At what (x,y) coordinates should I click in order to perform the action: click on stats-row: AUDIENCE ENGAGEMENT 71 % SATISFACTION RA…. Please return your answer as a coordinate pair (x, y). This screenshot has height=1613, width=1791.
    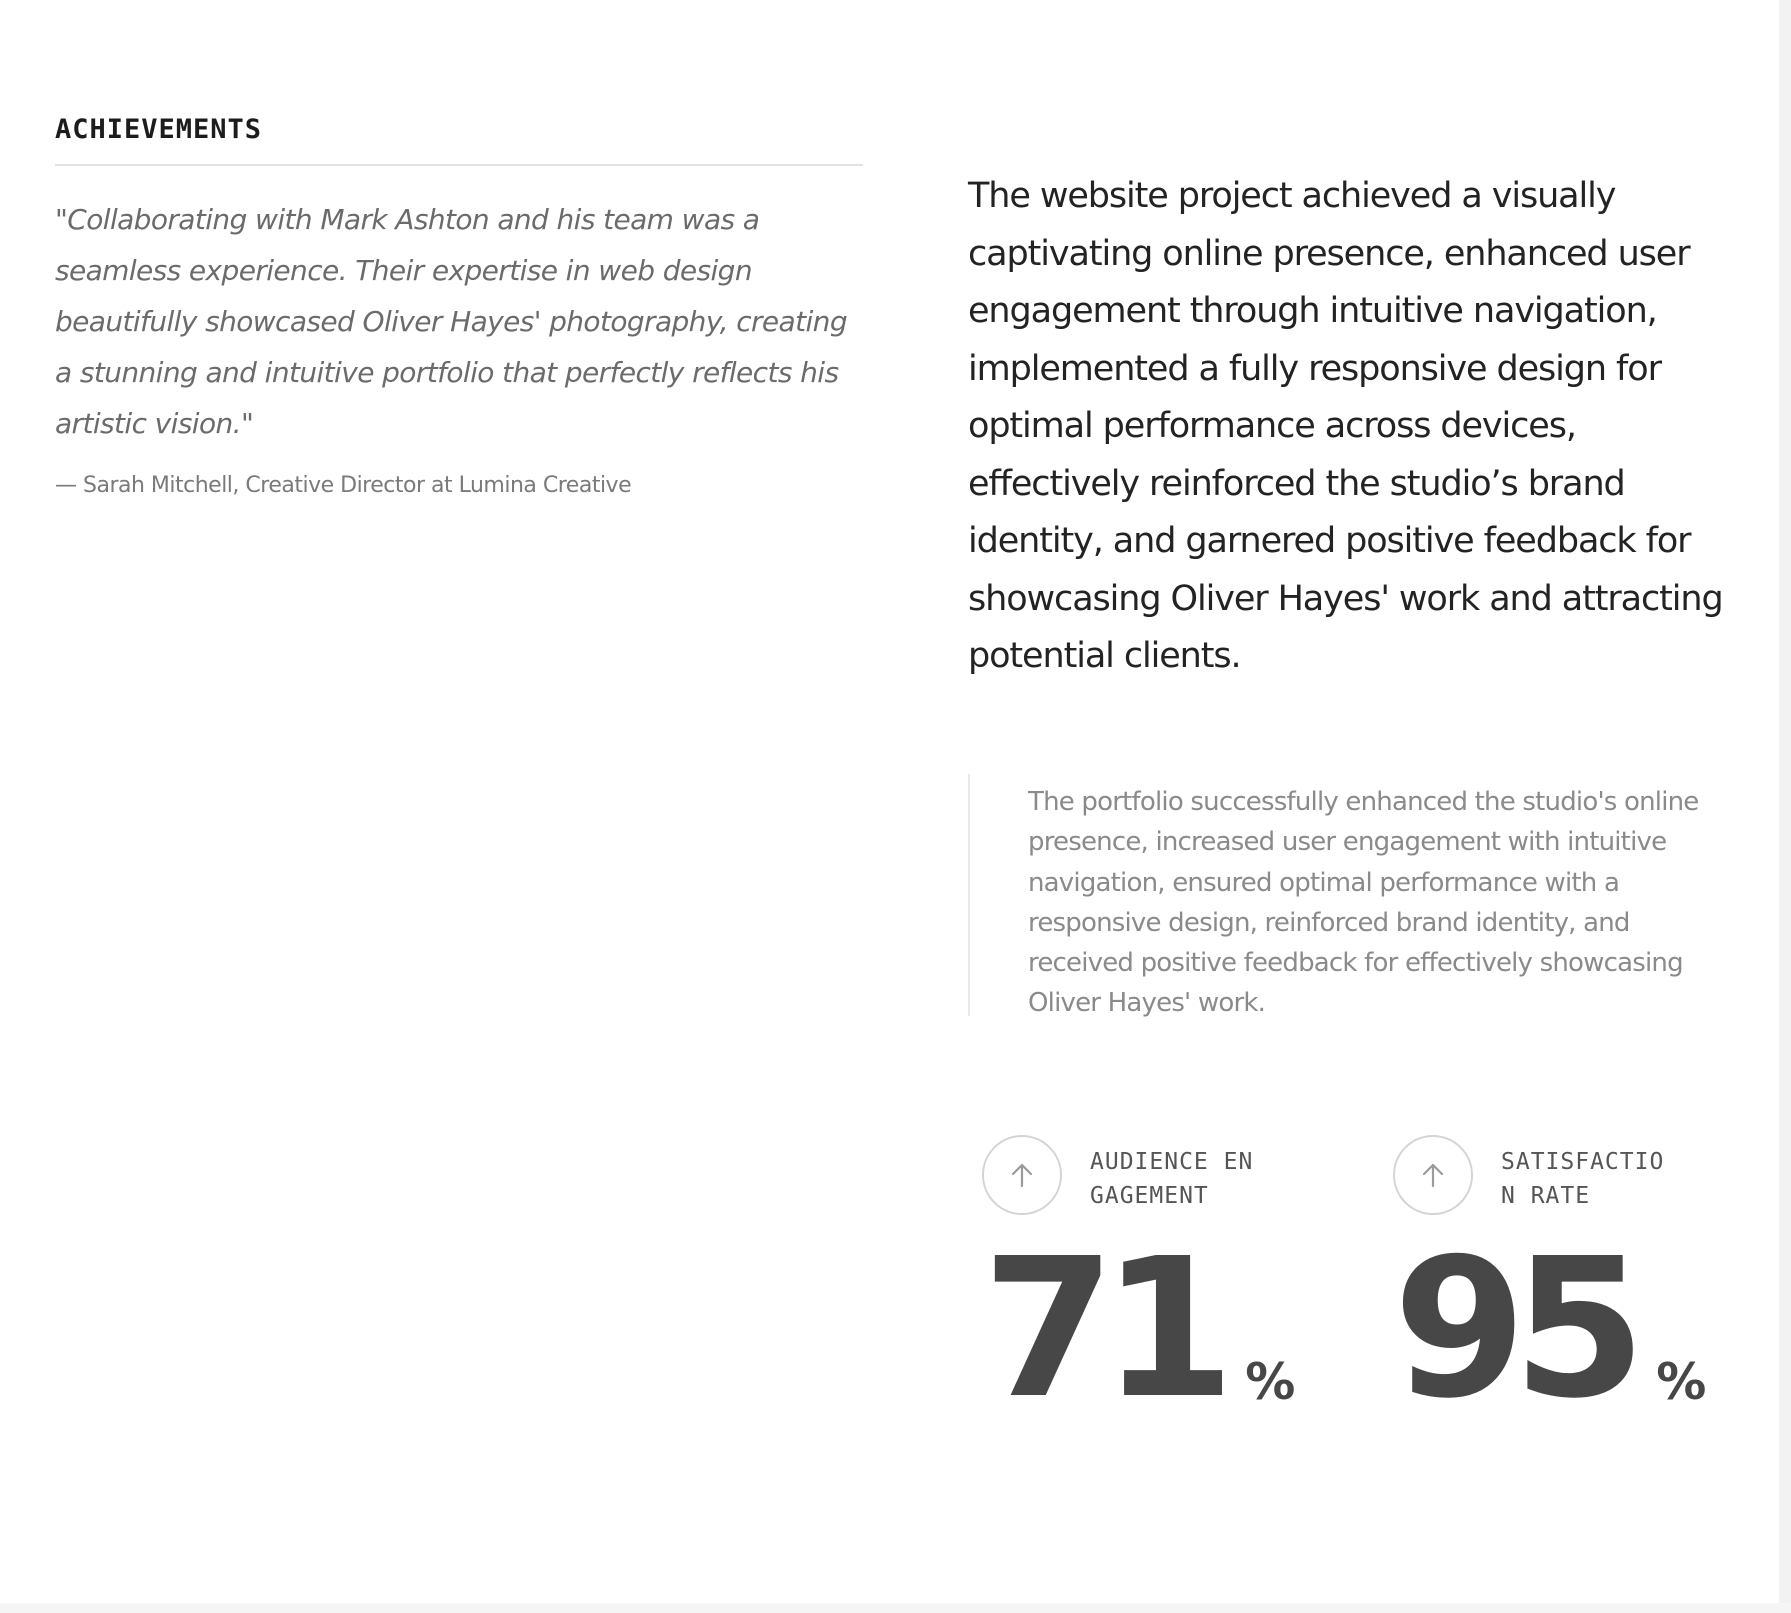
    Looking at the image, I should click on (1362, 1300).